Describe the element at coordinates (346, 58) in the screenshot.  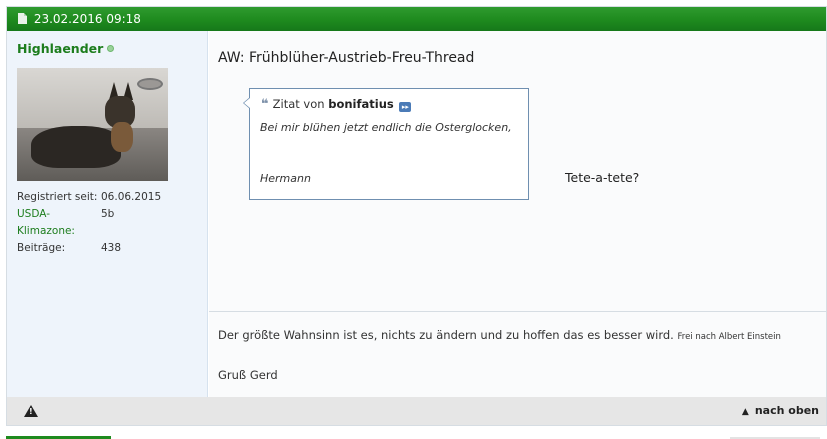
I see `post-title: AW: Frühblüher-Austrieb-Freu-Thread` at that location.